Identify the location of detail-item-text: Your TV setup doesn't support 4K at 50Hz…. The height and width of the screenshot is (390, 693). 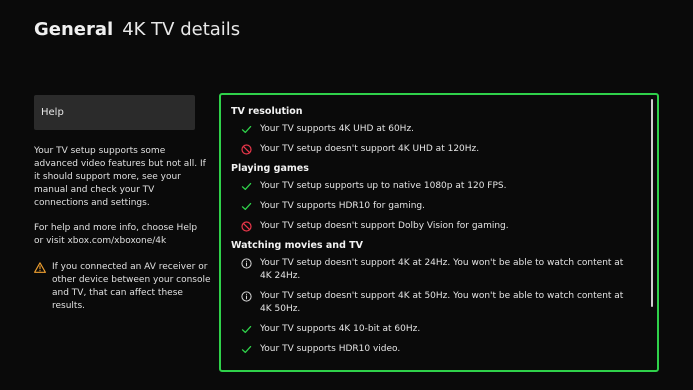
(442, 302).